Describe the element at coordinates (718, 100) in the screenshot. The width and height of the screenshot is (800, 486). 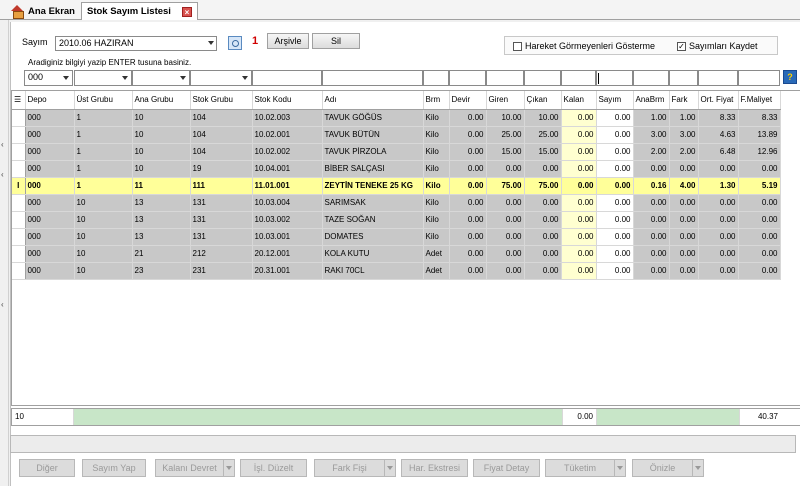
I see `column-header: Ort. Fiyat` at that location.